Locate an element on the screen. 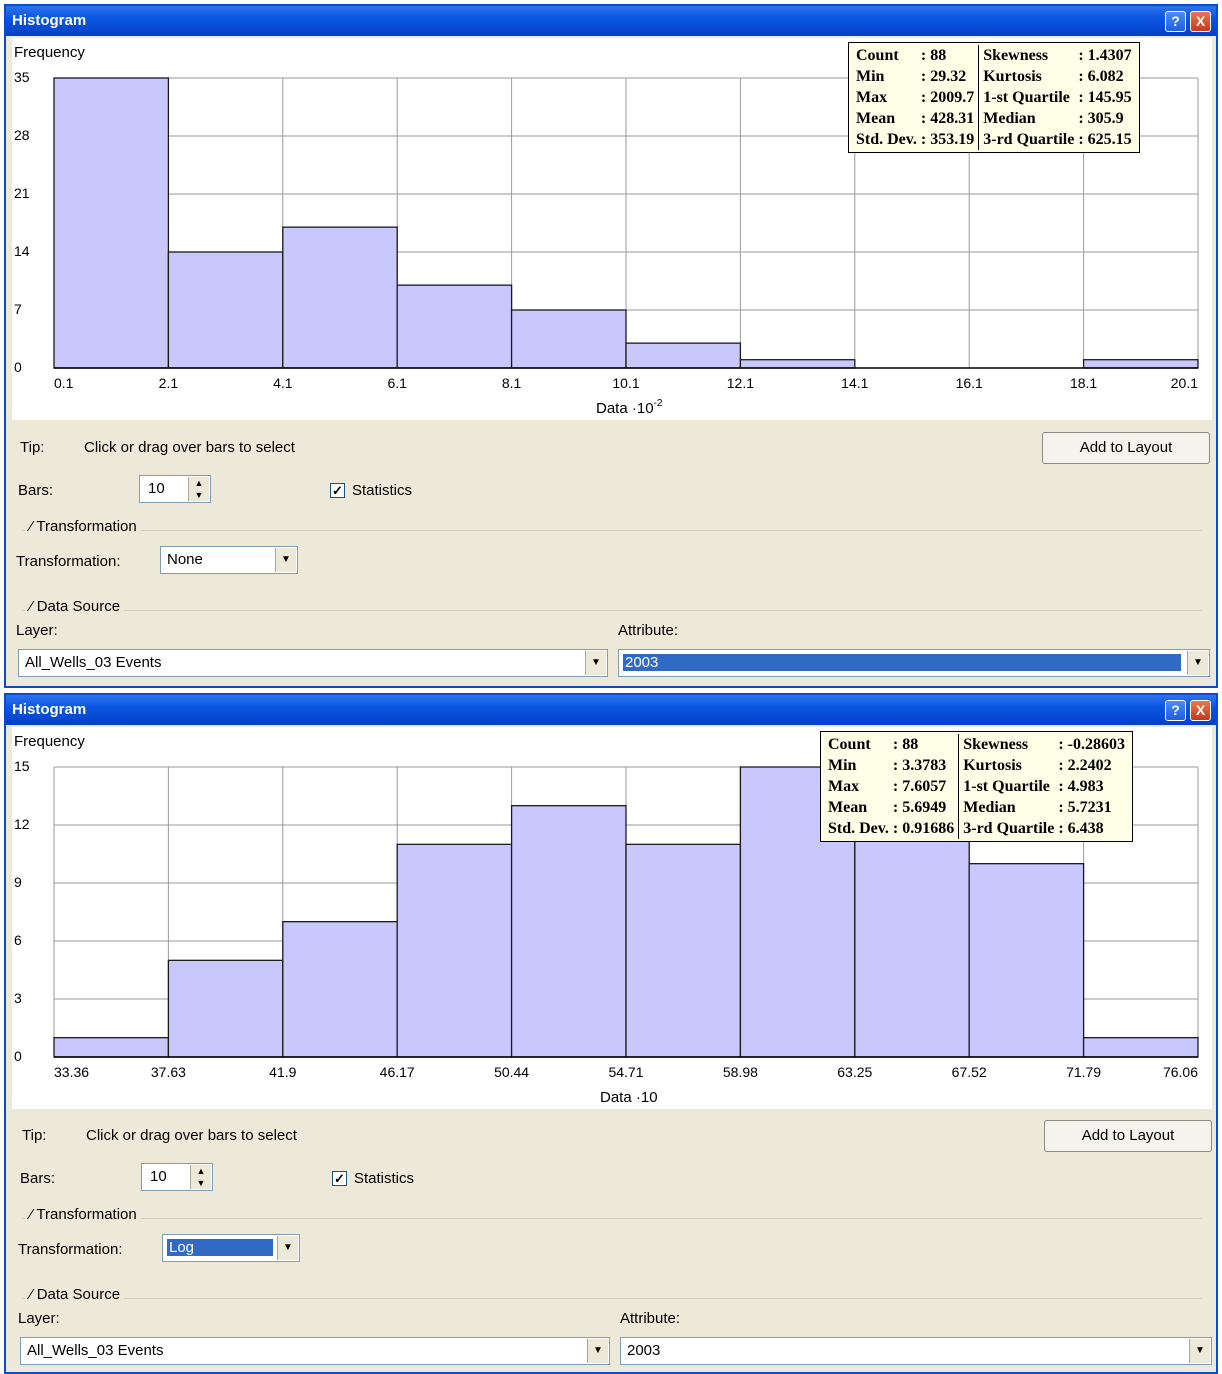 Image resolution: width=1222 pixels, height=1374 pixels. y-tick-label: 12 is located at coordinates (22, 824).